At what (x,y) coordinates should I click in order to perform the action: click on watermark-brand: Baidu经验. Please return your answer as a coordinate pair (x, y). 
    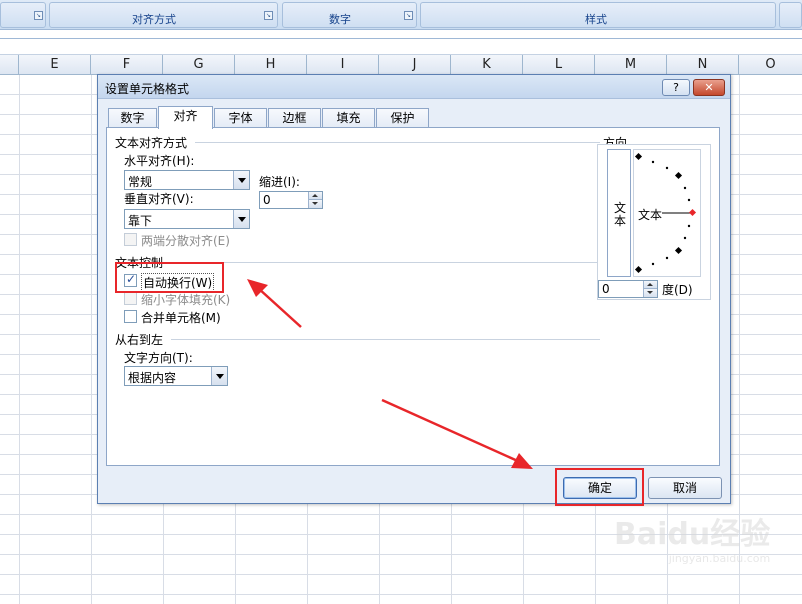
    Looking at the image, I should click on (692, 534).